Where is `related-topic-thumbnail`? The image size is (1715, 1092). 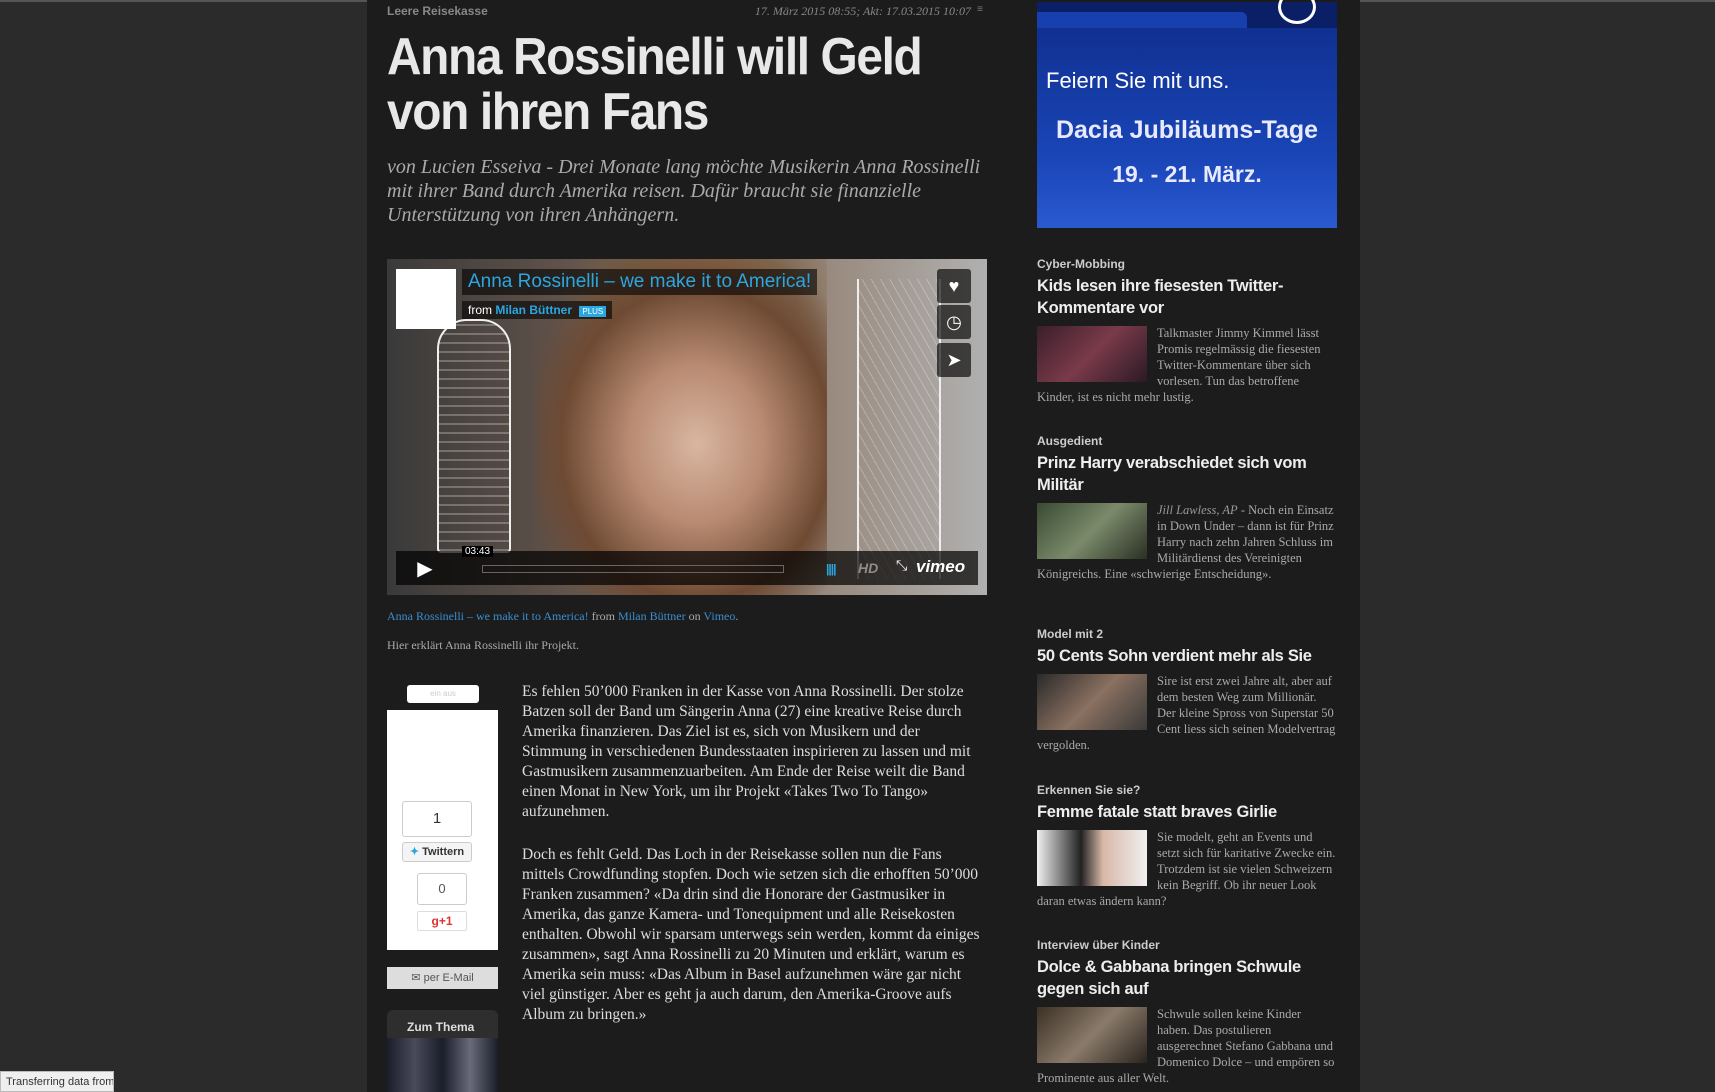 related-topic-thumbnail is located at coordinates (442, 1065).